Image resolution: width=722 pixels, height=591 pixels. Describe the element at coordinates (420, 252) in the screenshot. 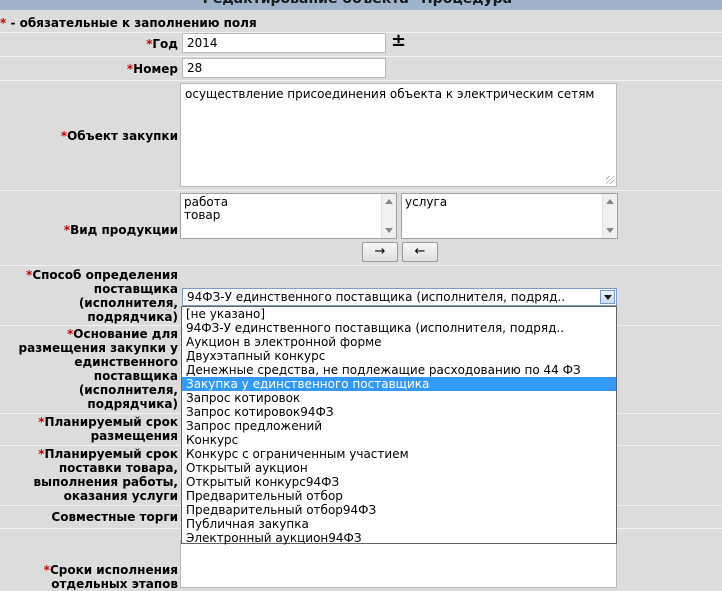

I see `move-left-button: ←` at that location.